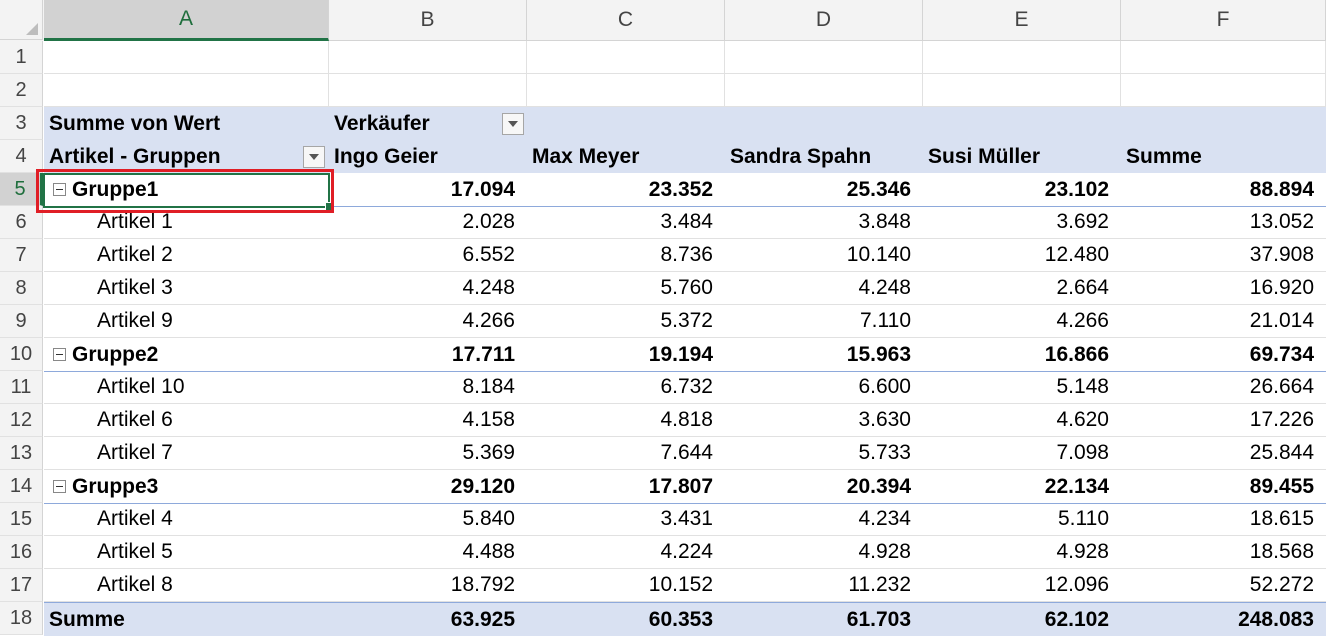 The image size is (1326, 643). I want to click on pivot-item-value: 7.110, so click(824, 321).